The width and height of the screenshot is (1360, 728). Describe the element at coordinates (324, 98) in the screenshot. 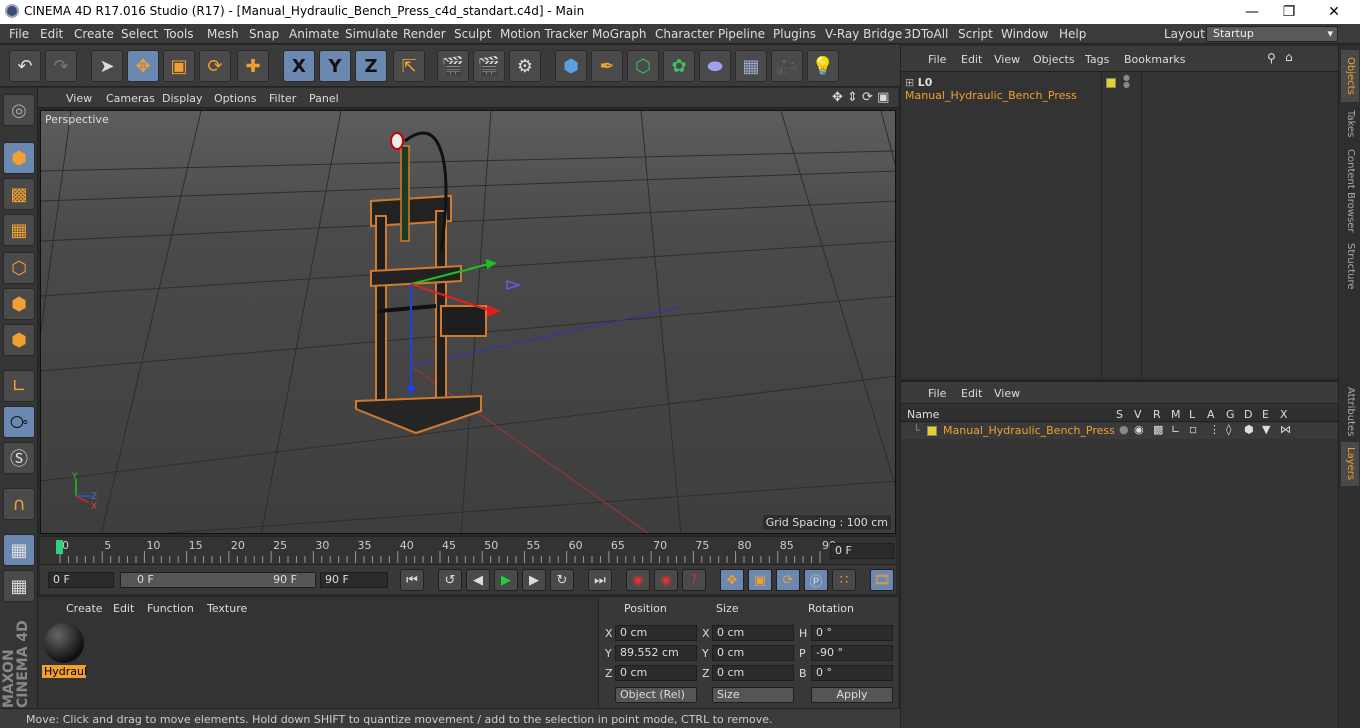

I see `viewport-menu-panel: Panel` at that location.